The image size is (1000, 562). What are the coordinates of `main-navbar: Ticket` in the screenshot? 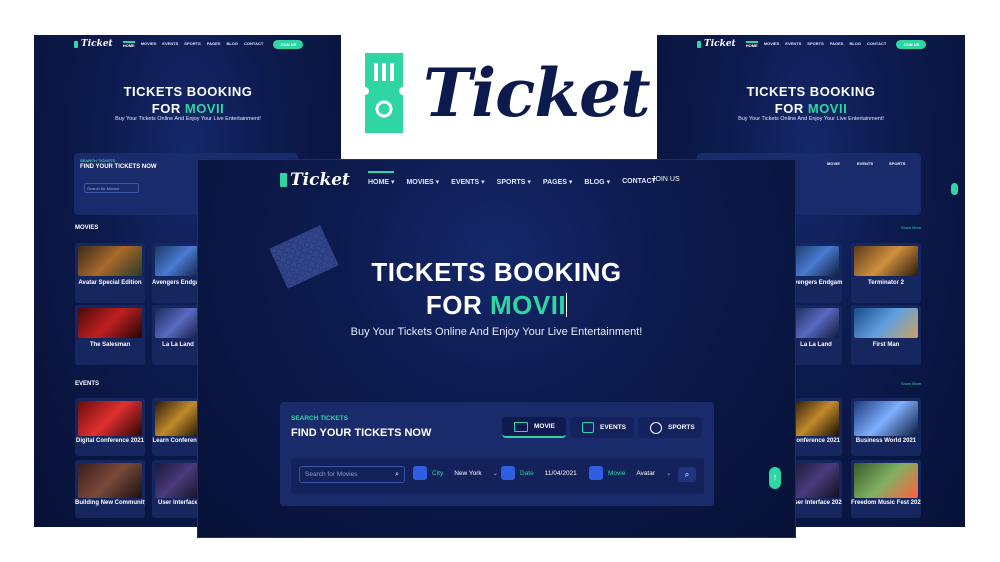 It's located at (315, 180).